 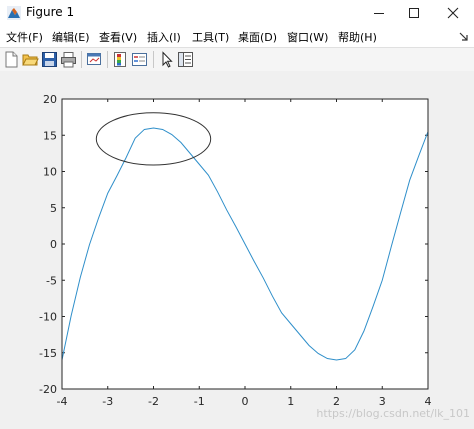 What do you see at coordinates (11, 59) in the screenshot?
I see `new-figure-icon` at bounding box center [11, 59].